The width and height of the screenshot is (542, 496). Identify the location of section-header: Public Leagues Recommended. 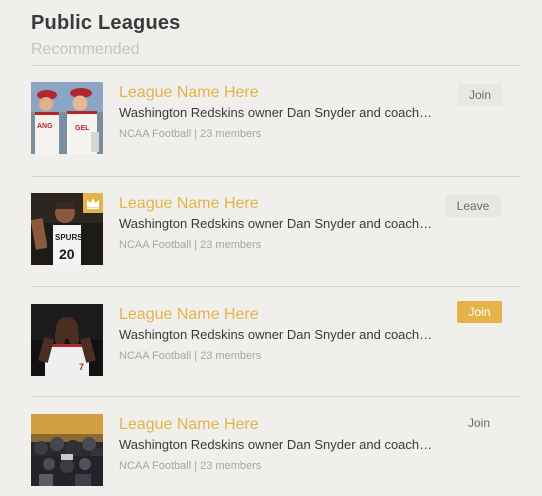
(275, 35).